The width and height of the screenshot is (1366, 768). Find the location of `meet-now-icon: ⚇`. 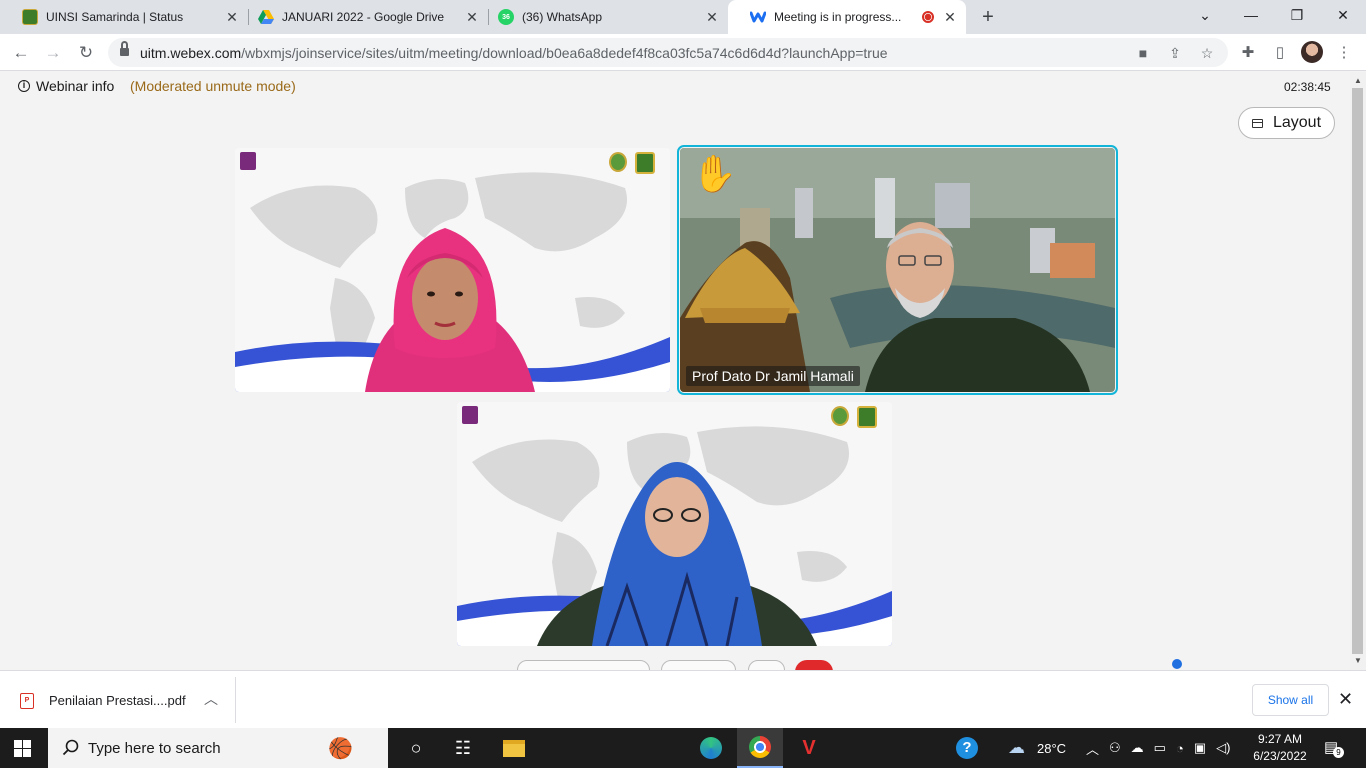

meet-now-icon: ⚇ is located at coordinates (1115, 748).